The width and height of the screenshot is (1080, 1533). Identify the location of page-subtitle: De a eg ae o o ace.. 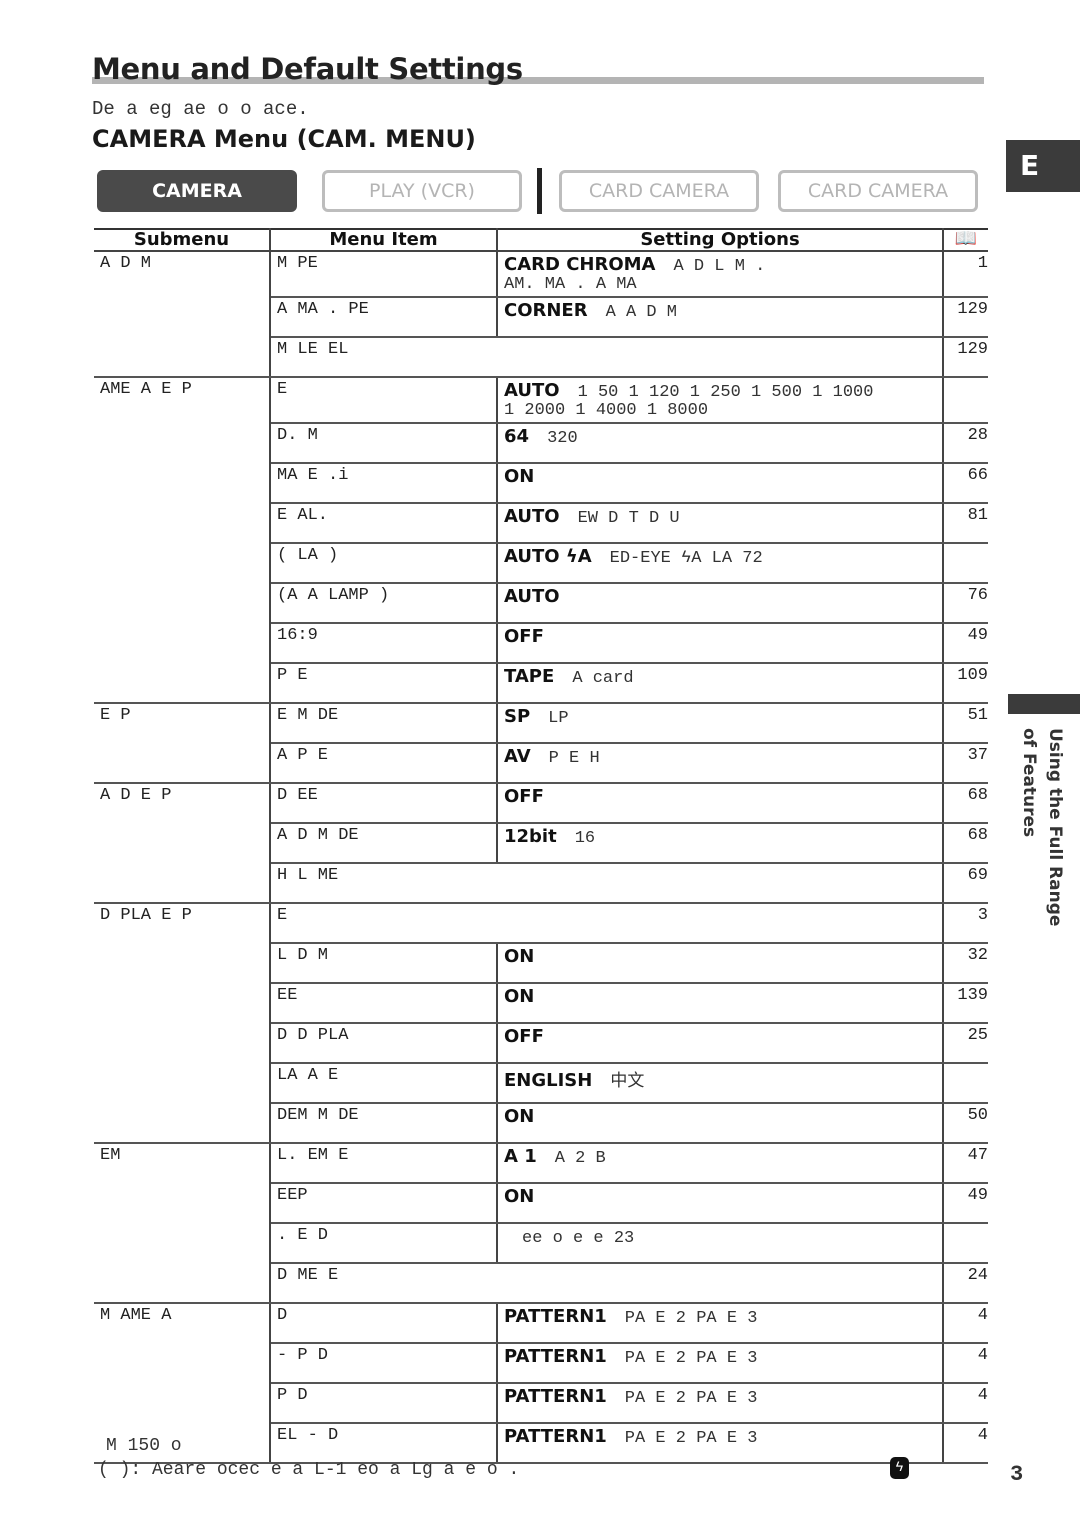
(200, 109).